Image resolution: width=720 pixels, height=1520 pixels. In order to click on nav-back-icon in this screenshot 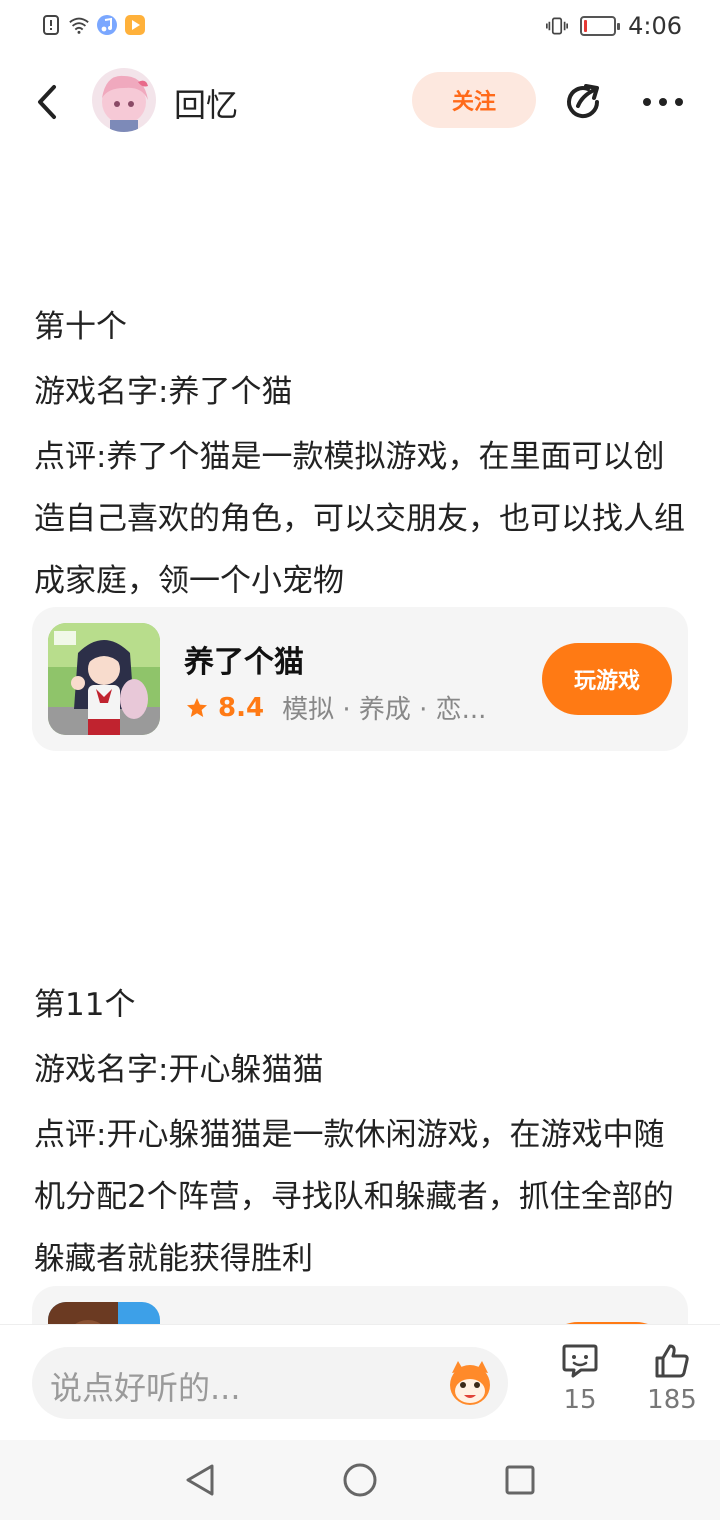, I will do `click(200, 1480)`.